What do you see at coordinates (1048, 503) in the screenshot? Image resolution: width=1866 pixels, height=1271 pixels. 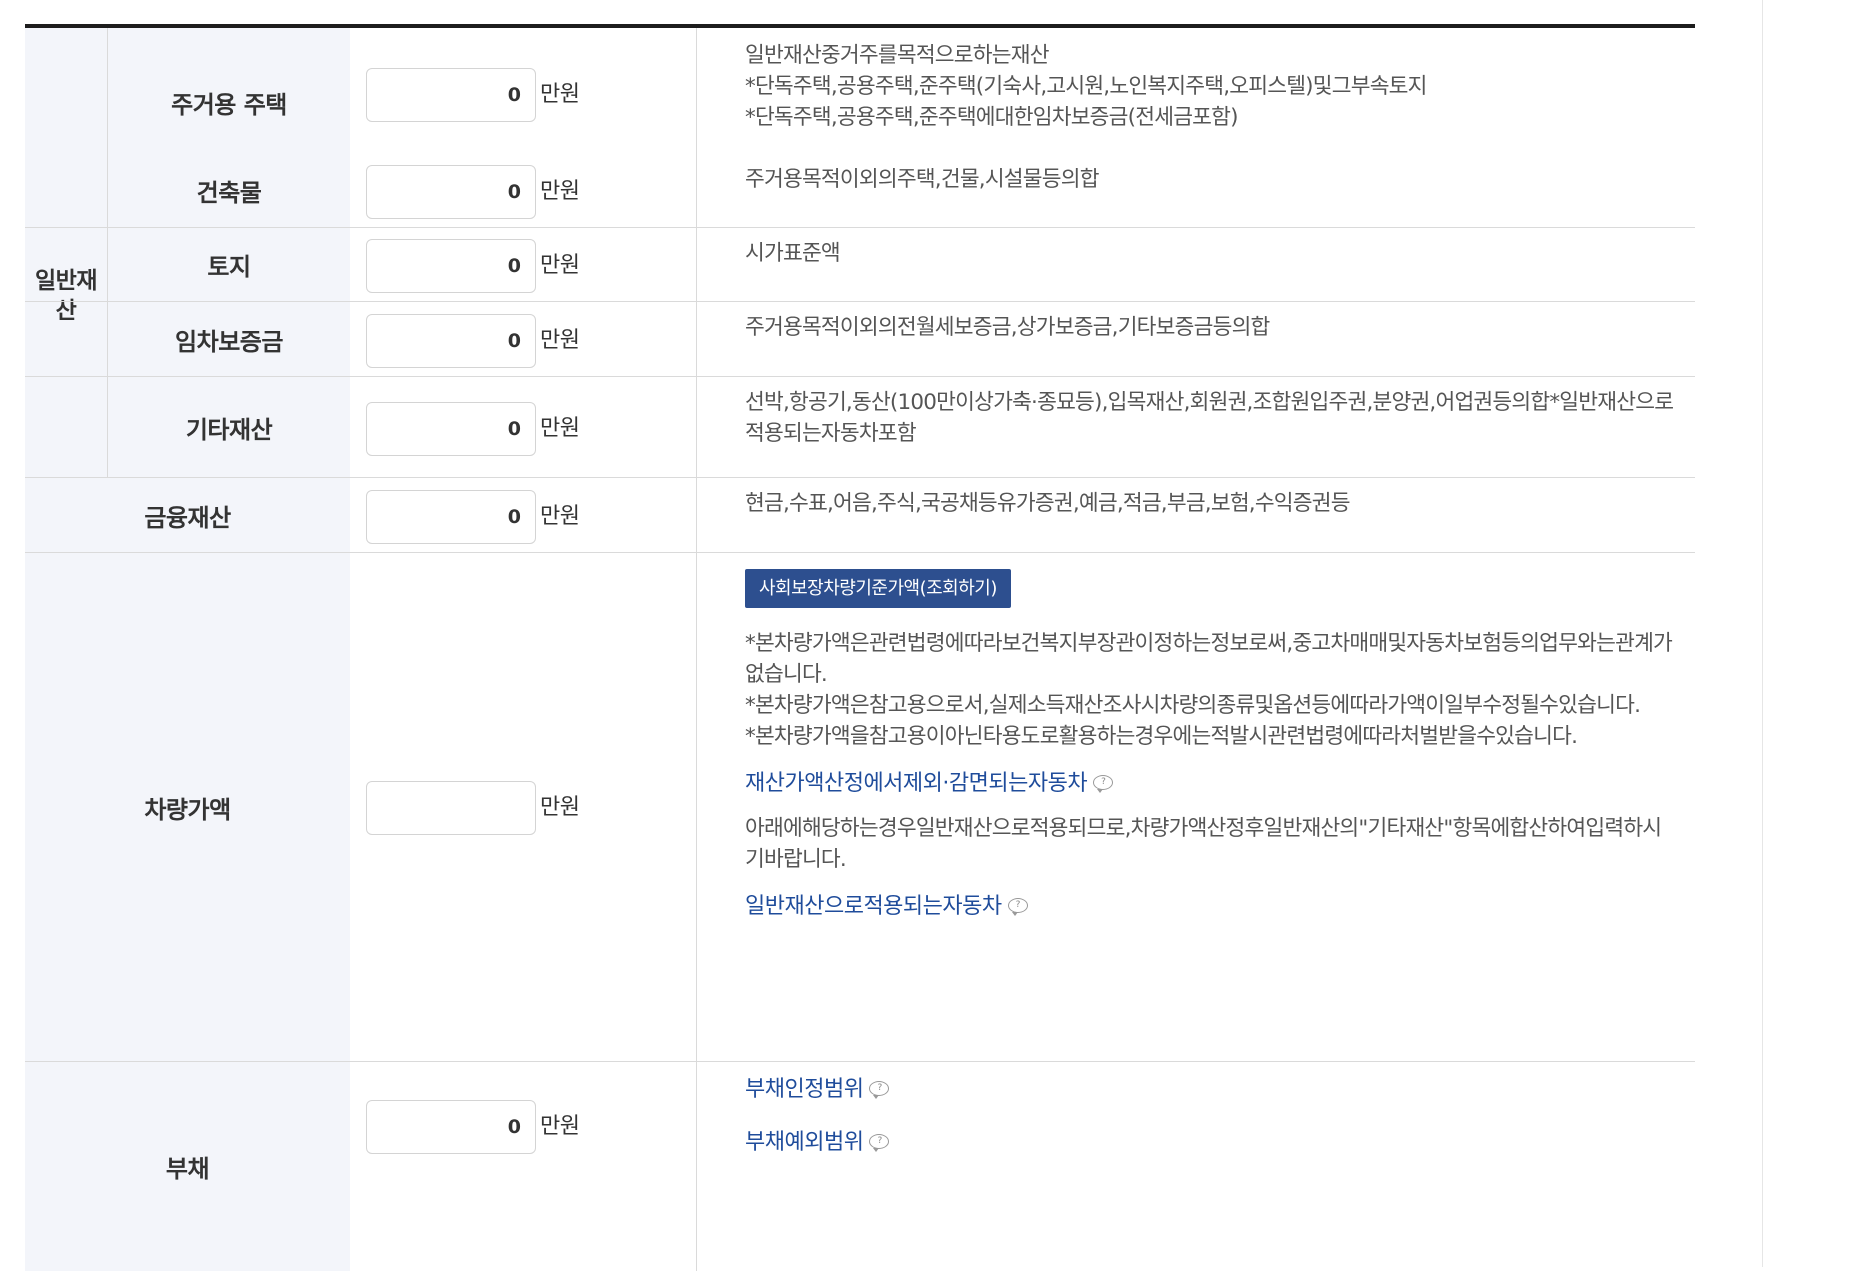 I see `description-line: 현금,수표,어음,주식,국공채등유가증권,예금,적금,부금,보험,수익증권등` at bounding box center [1048, 503].